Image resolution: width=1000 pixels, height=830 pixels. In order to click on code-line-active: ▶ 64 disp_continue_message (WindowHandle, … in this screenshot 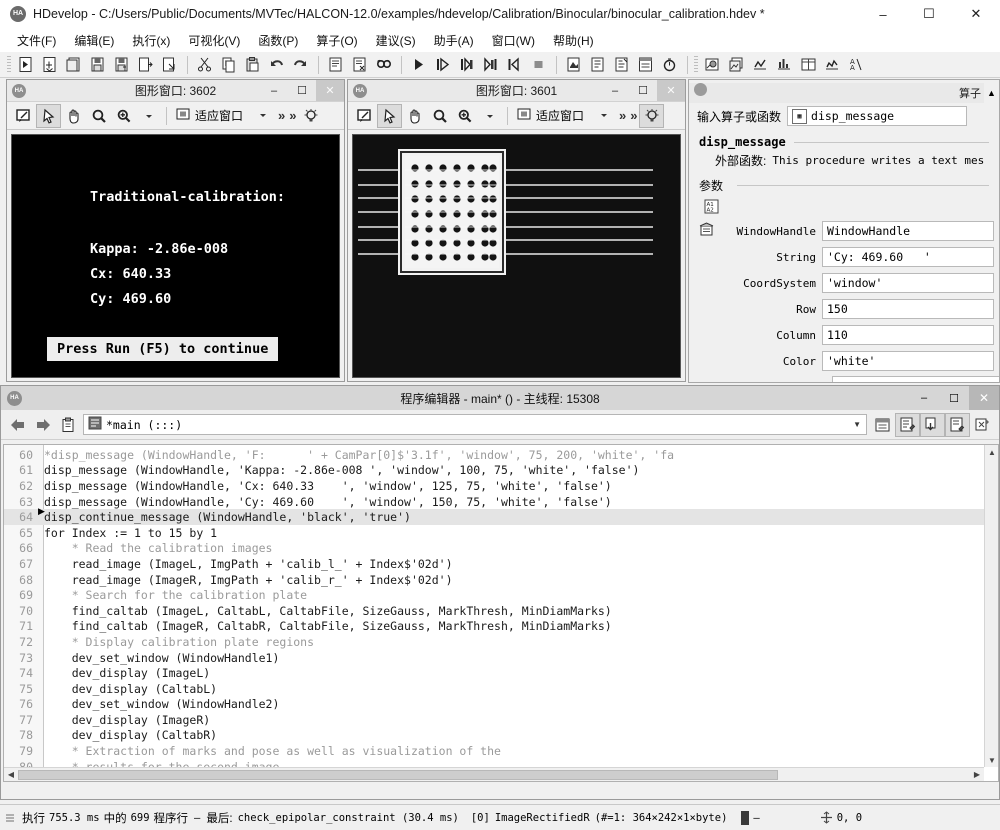, I will do `click(494, 515)`.